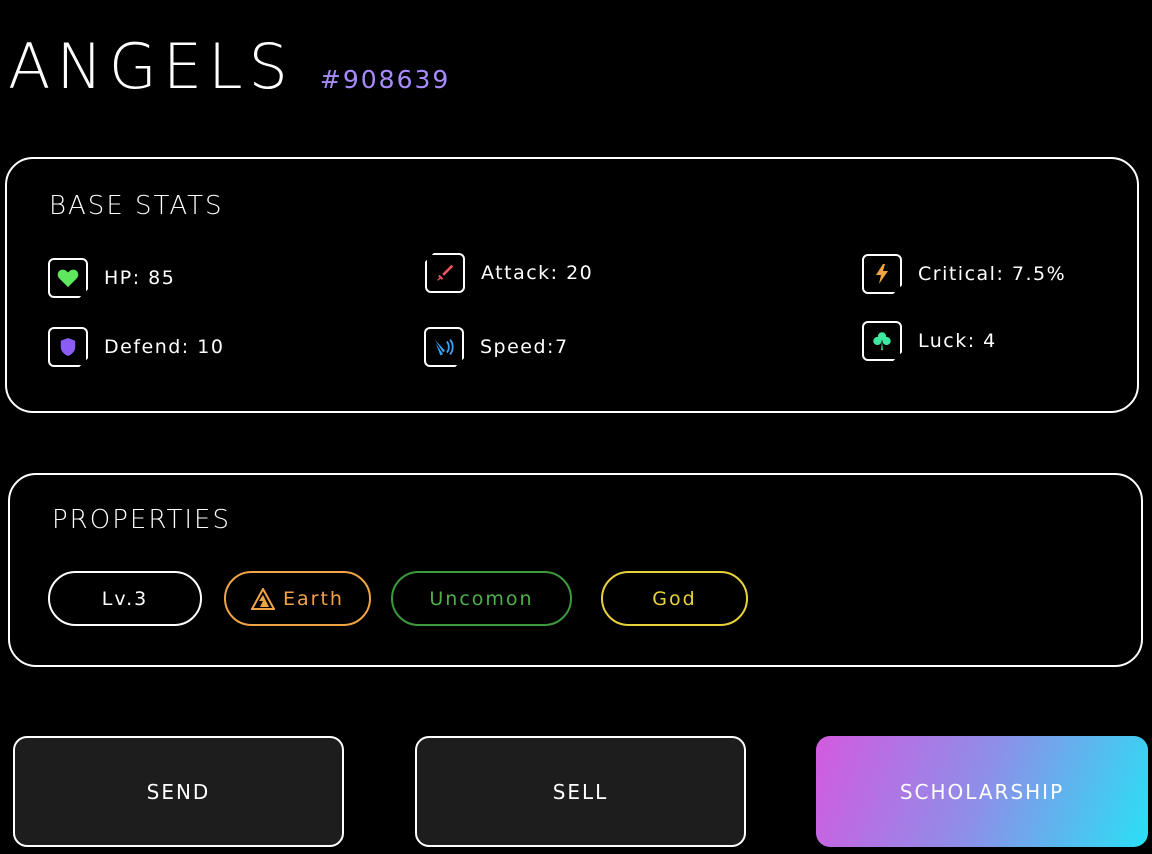 This screenshot has height=854, width=1152. I want to click on stat-luck: Luck: 4, so click(929, 341).